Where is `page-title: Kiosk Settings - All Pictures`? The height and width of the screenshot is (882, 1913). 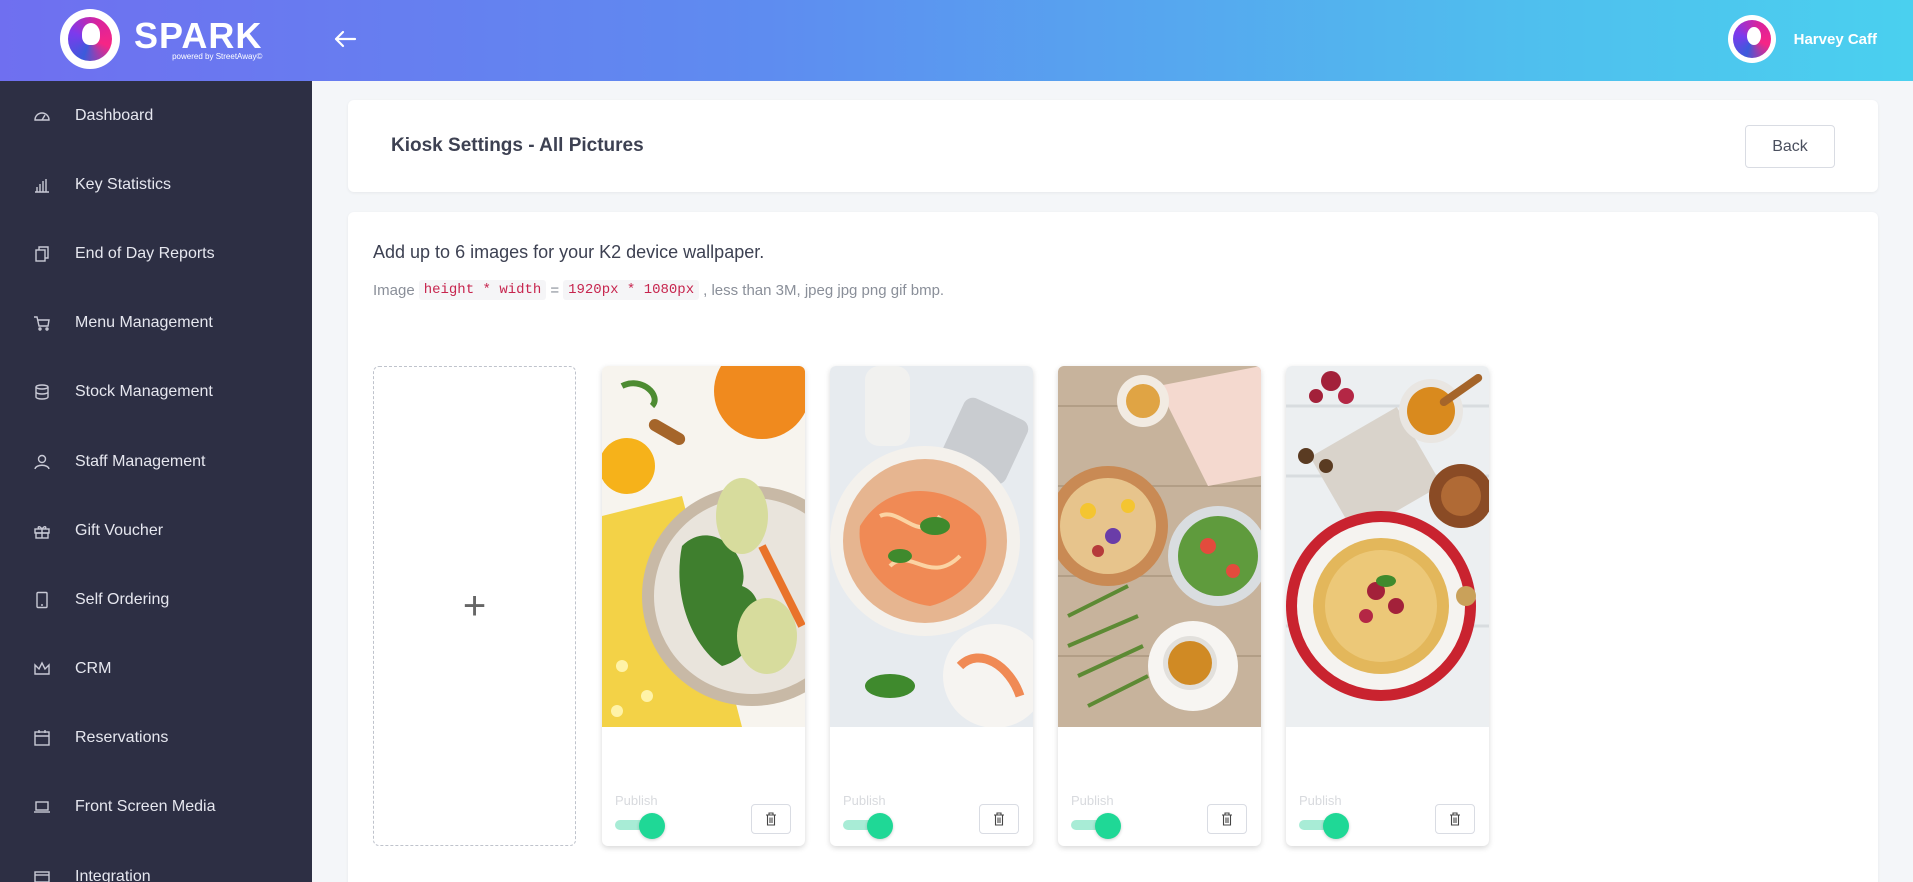 page-title: Kiosk Settings - All Pictures is located at coordinates (517, 145).